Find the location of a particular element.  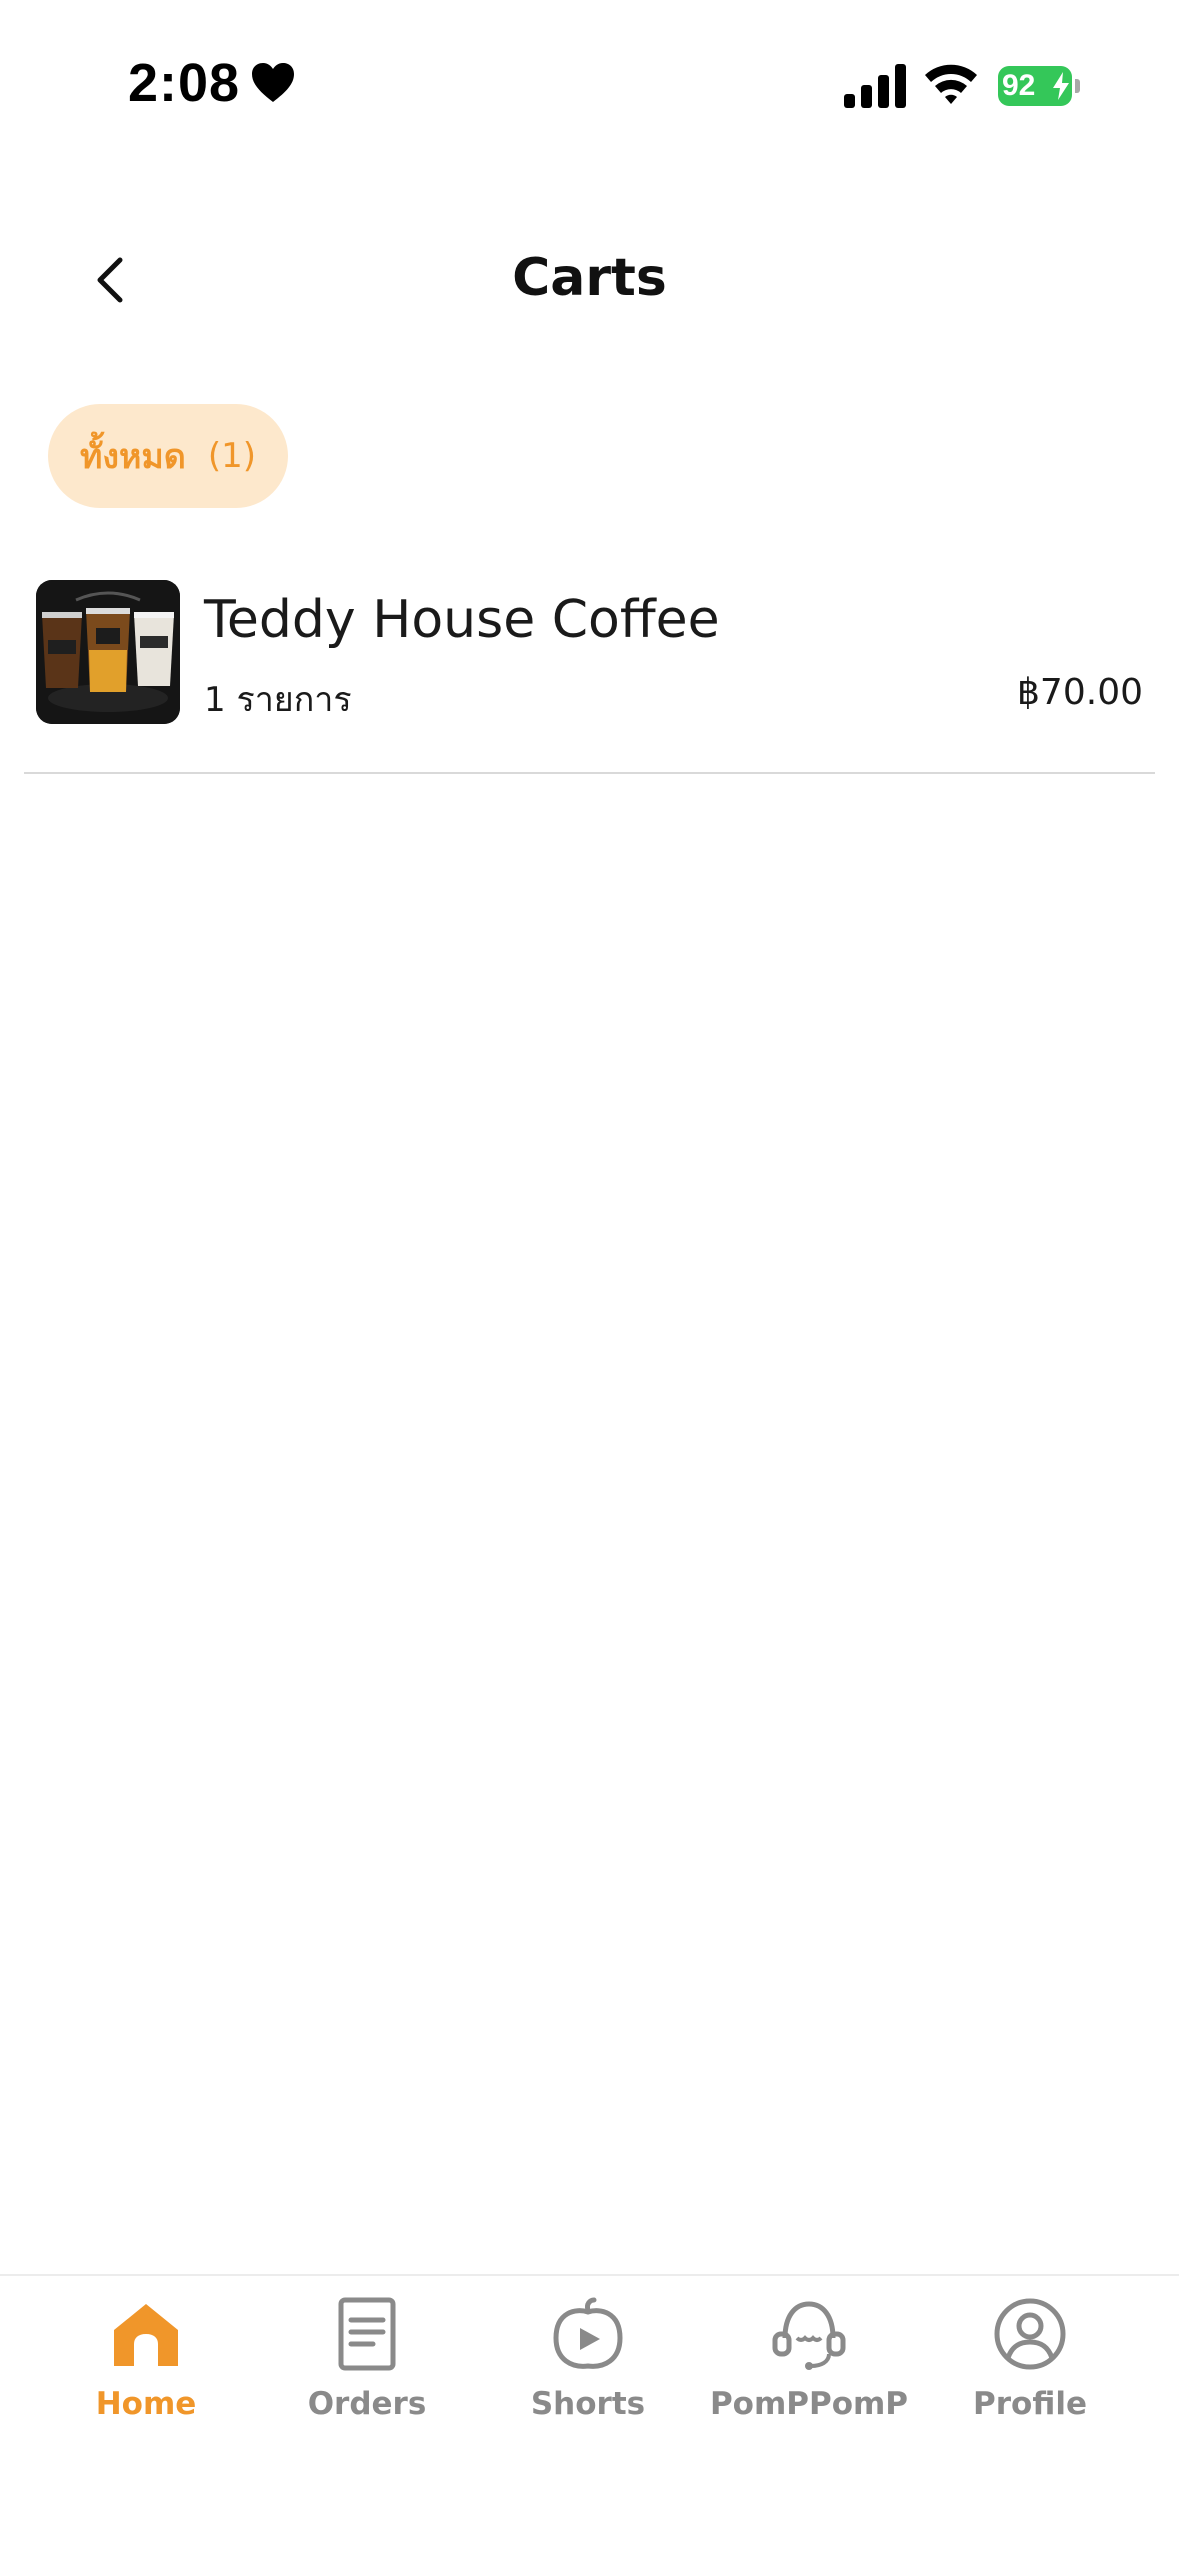

nav-home: Home is located at coordinates (146, 2366).